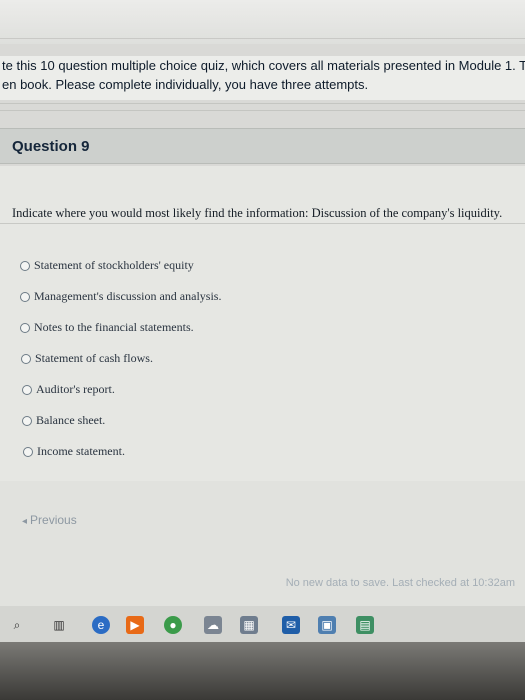  I want to click on media-icon: ▶, so click(135, 625).